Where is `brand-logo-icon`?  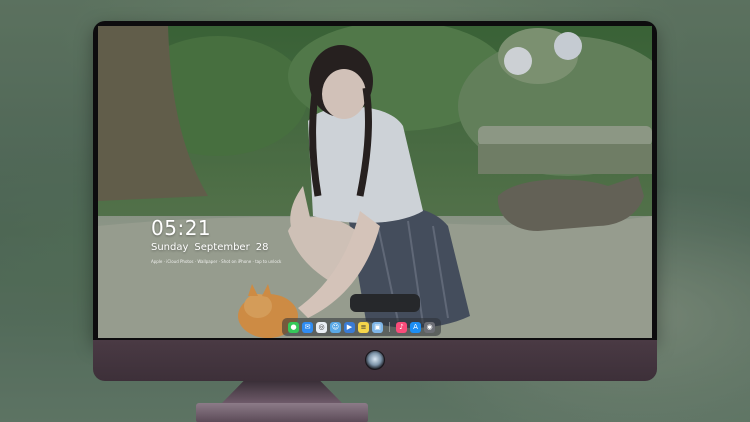
brand-logo-icon is located at coordinates (375, 360).